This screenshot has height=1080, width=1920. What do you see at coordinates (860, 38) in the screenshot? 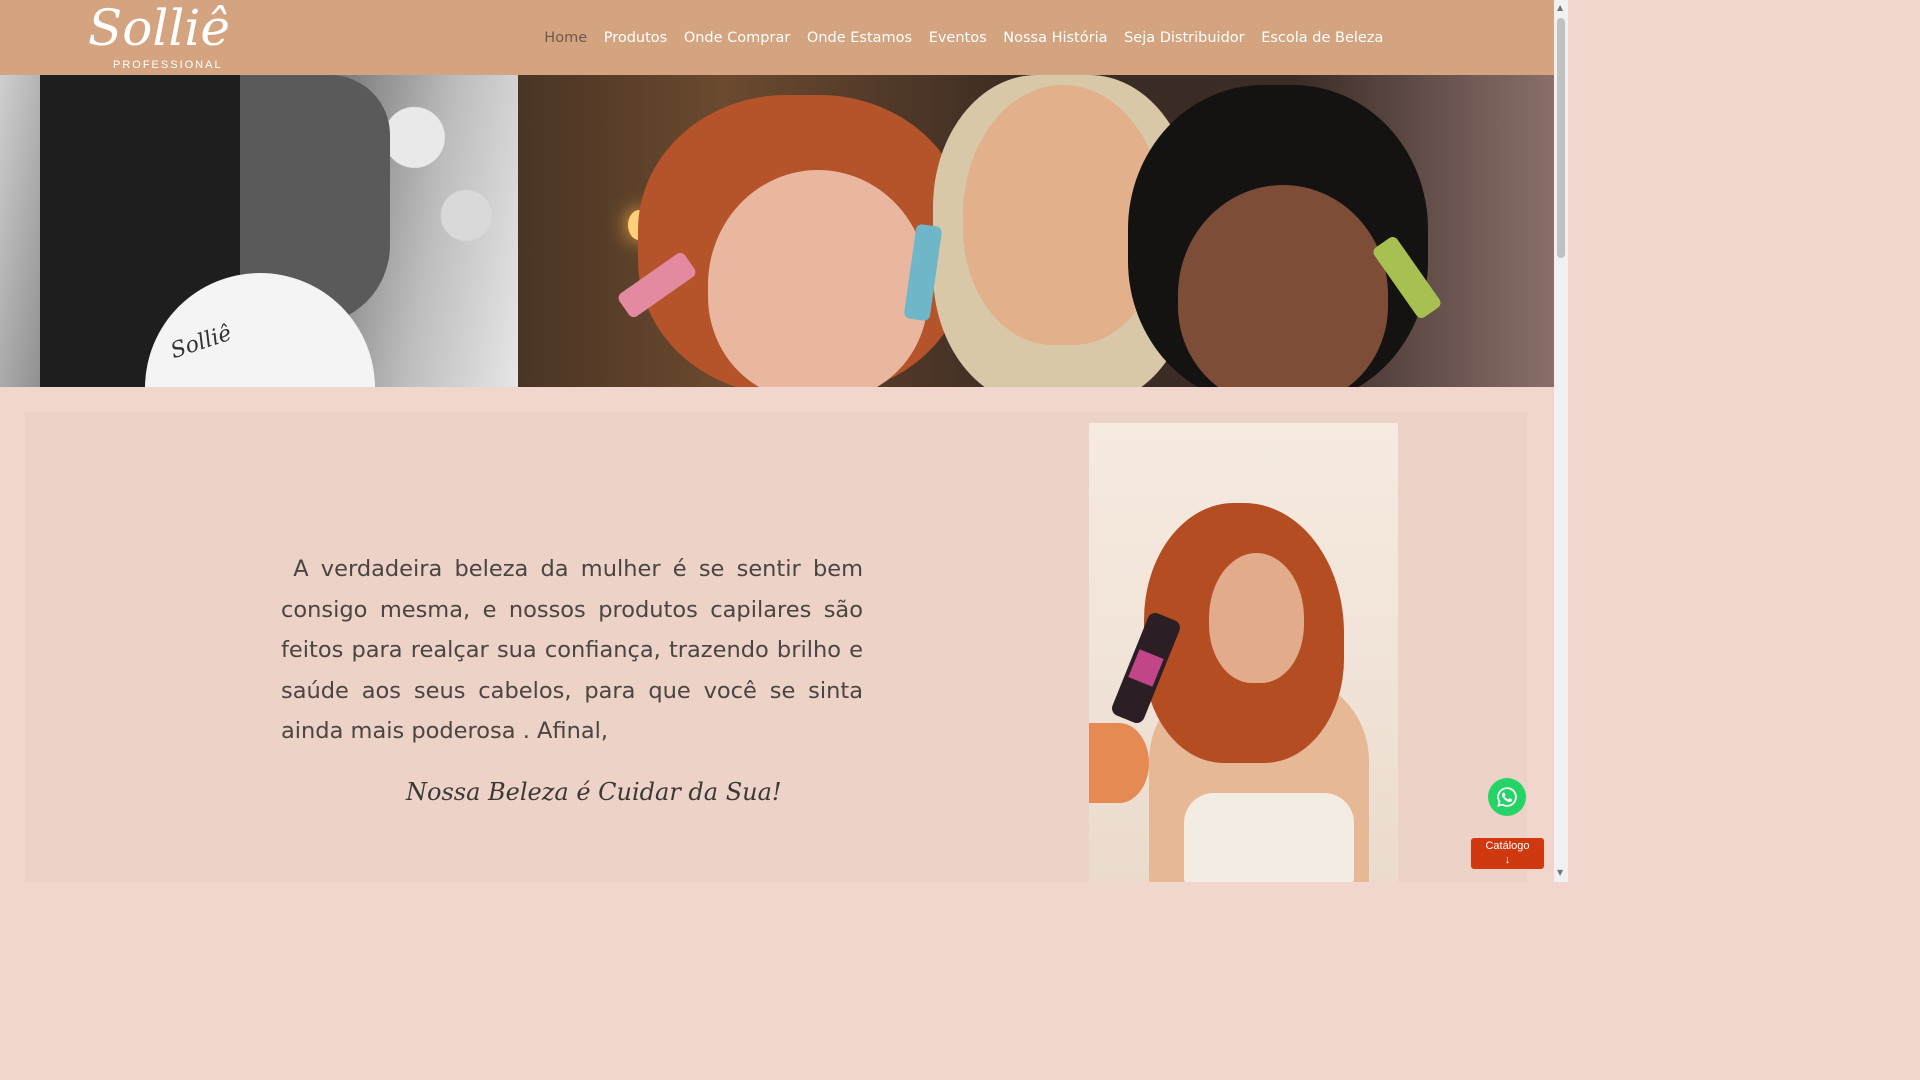
I see `nav-item-onde-estamos: Onde Estamos` at bounding box center [860, 38].